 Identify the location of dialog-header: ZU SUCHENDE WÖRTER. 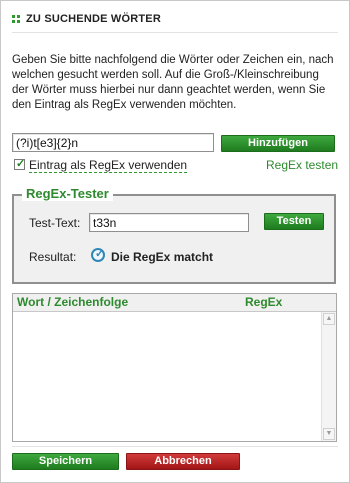
(86, 19).